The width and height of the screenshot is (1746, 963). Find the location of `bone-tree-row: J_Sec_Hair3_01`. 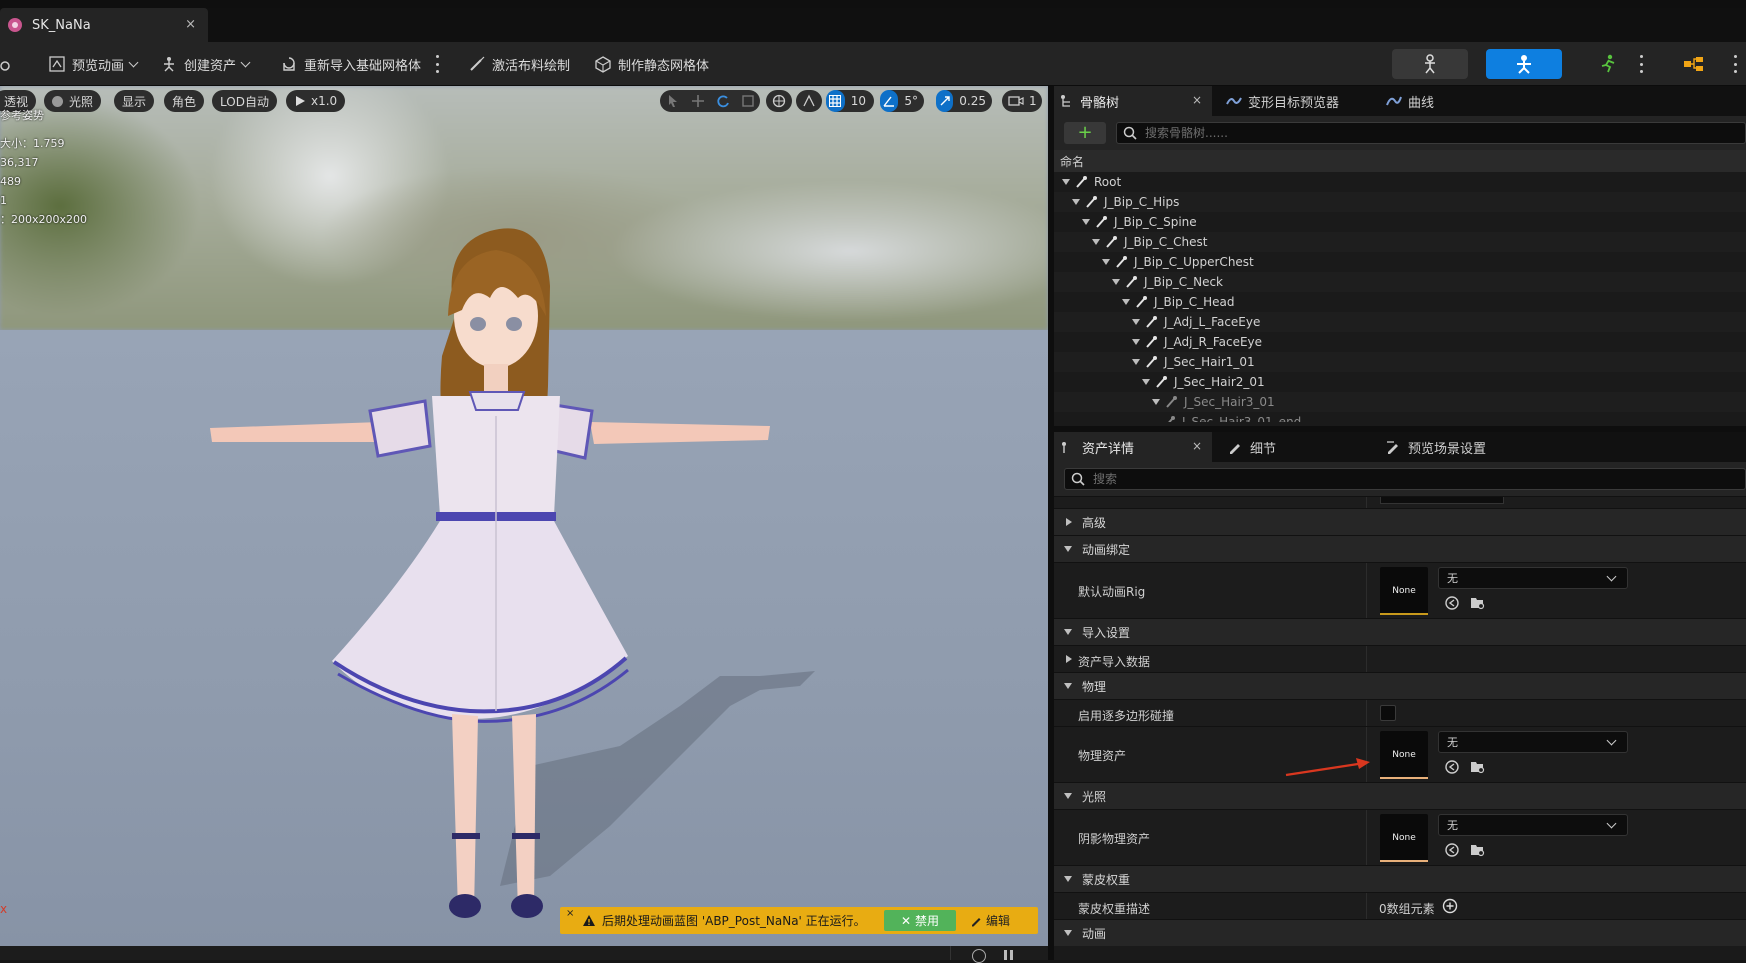

bone-tree-row: J_Sec_Hair3_01 is located at coordinates (1400, 402).